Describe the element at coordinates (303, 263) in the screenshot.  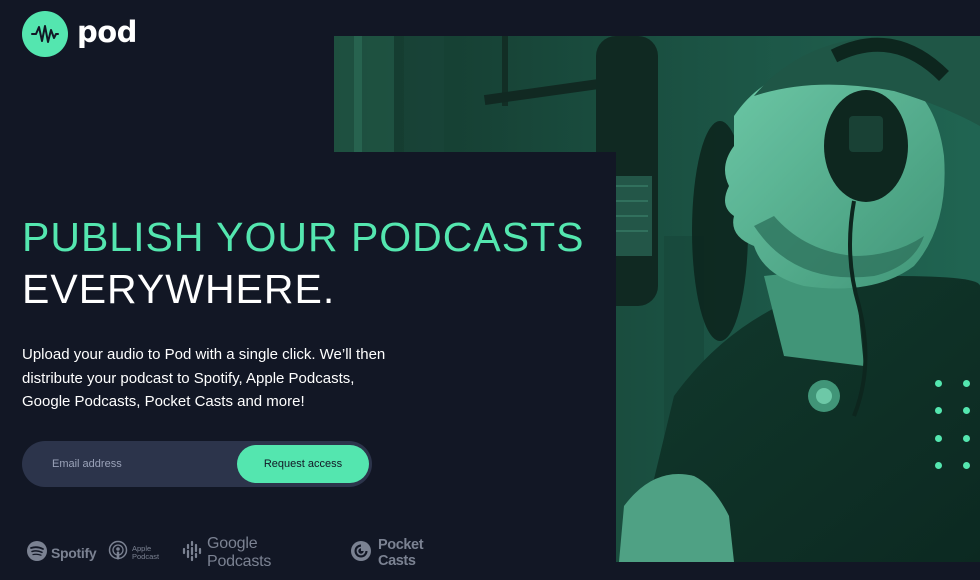
I see `hero-headline: PUBLISH YOUR PODCASTS EVERYWHERE.` at that location.